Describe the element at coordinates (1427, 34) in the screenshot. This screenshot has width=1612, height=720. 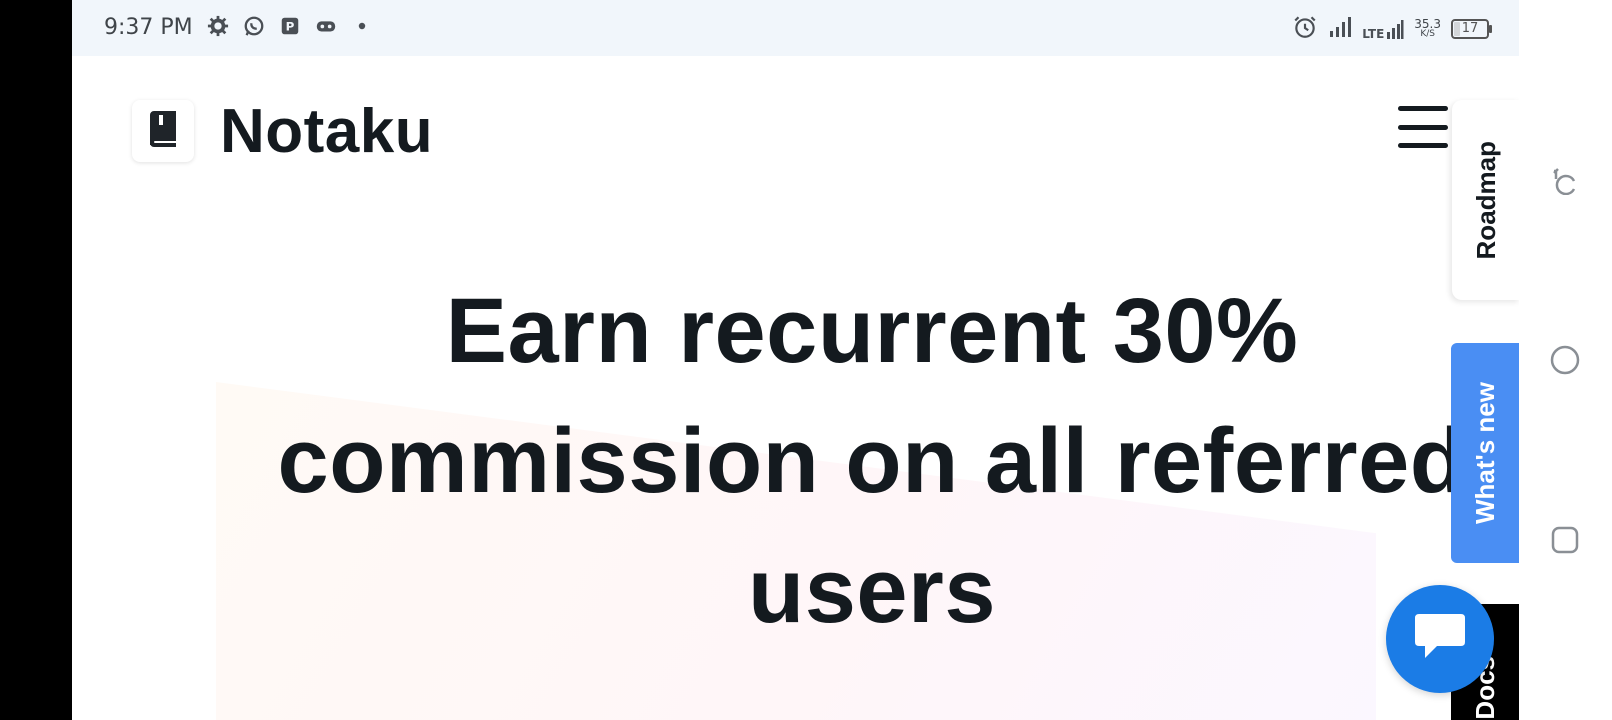
I see `network-speed-unit: K/S` at that location.